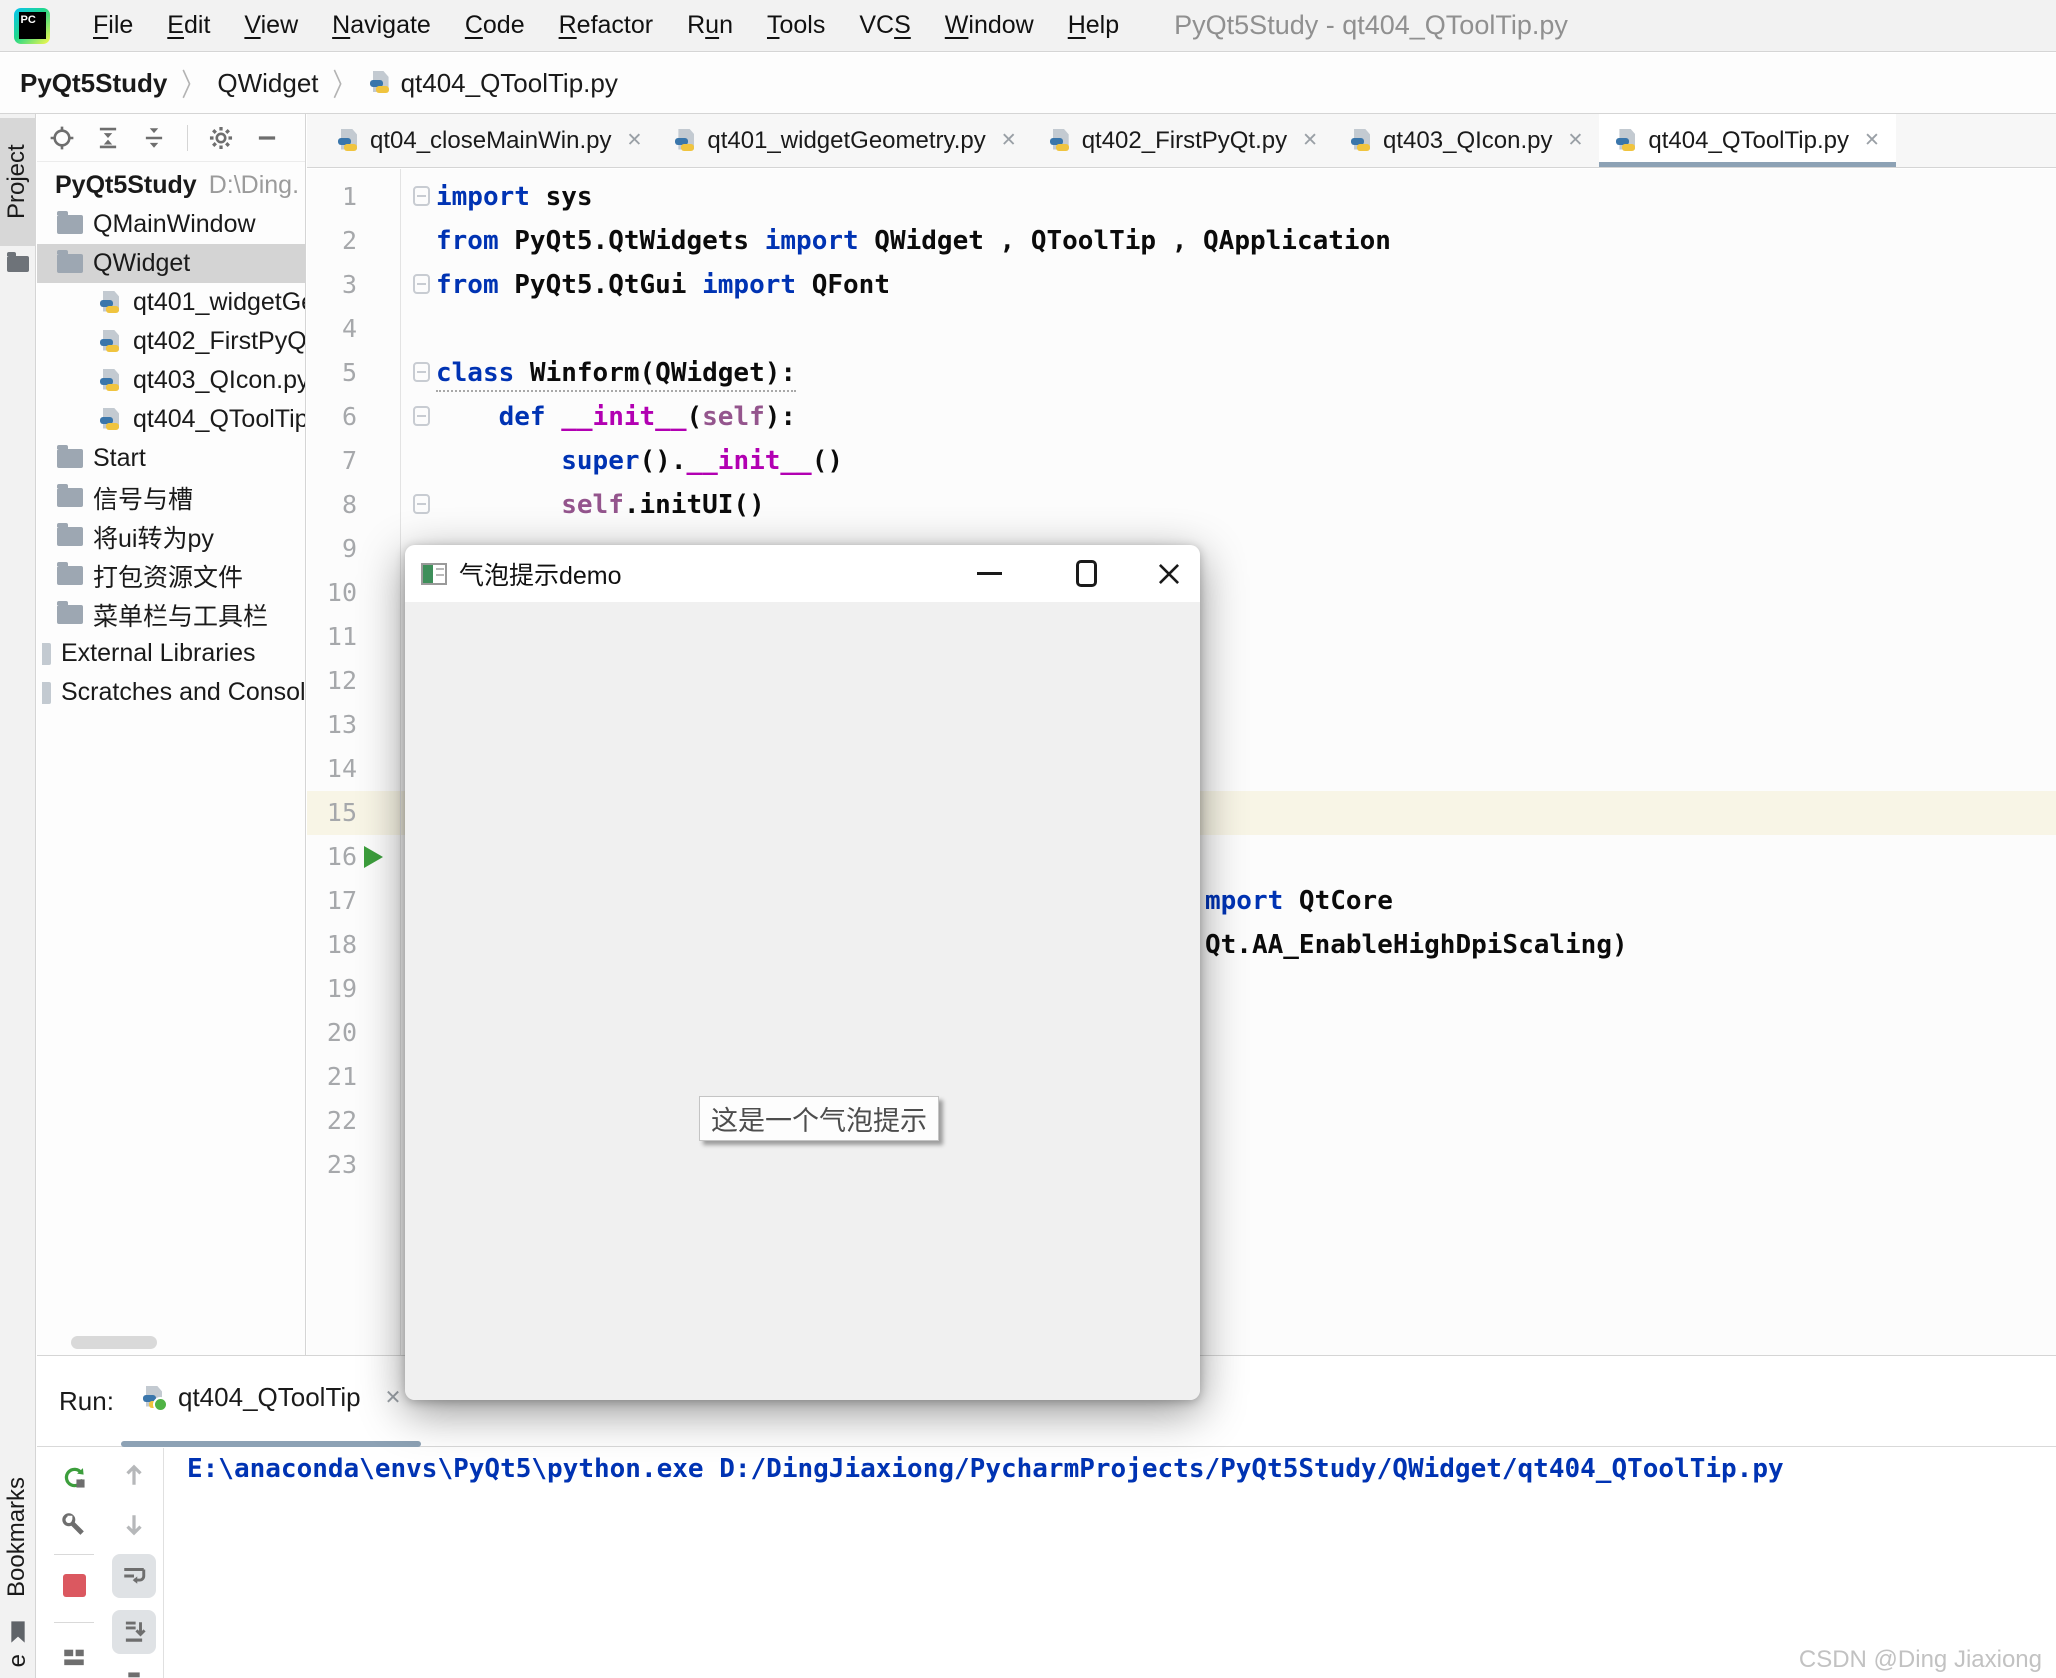  What do you see at coordinates (341, 812) in the screenshot?
I see `line-number: 15` at bounding box center [341, 812].